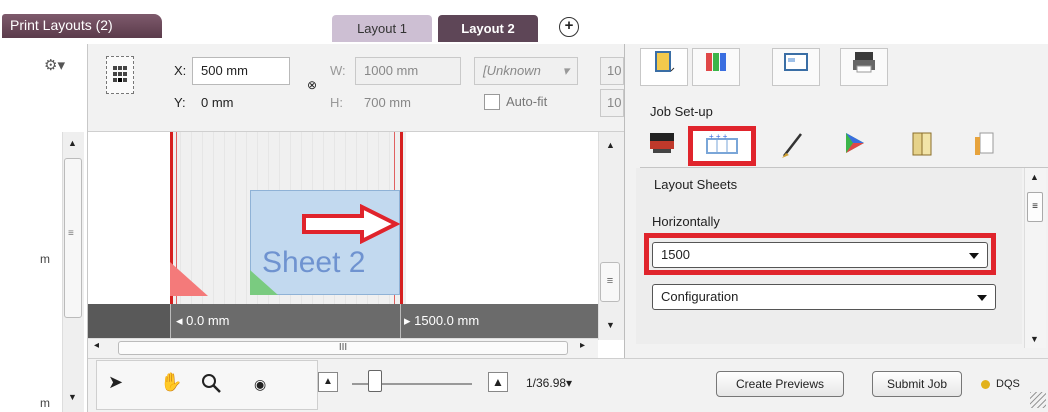 The height and width of the screenshot is (412, 1048). I want to click on tab-layout-1: Layout 1, so click(382, 28).